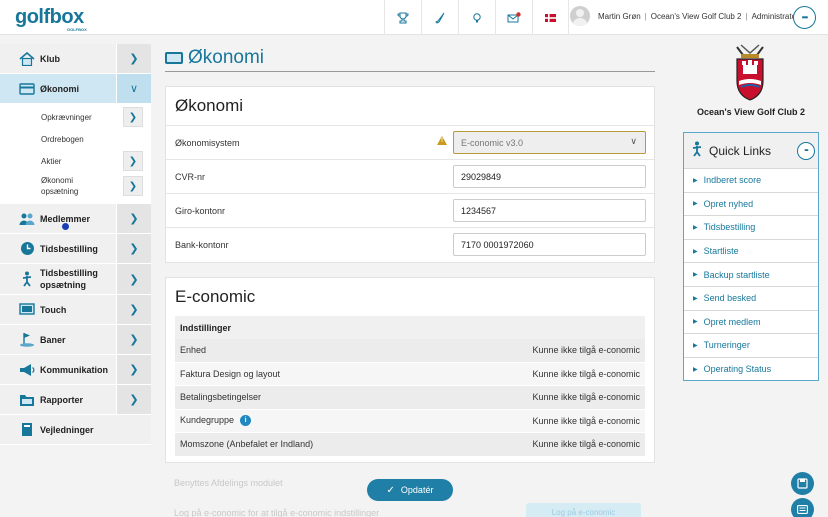 The width and height of the screenshot is (828, 517). I want to click on sidebar-item-okonomi: Økonomi ∨, so click(75, 89).